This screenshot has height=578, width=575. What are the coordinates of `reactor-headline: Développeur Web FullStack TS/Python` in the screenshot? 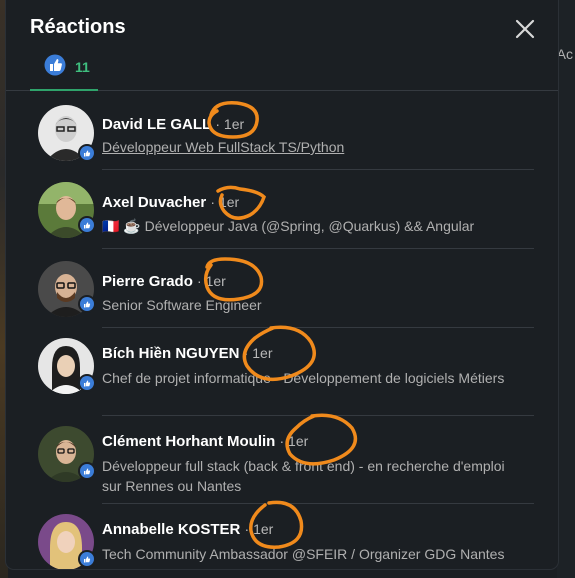 It's located at (223, 147).